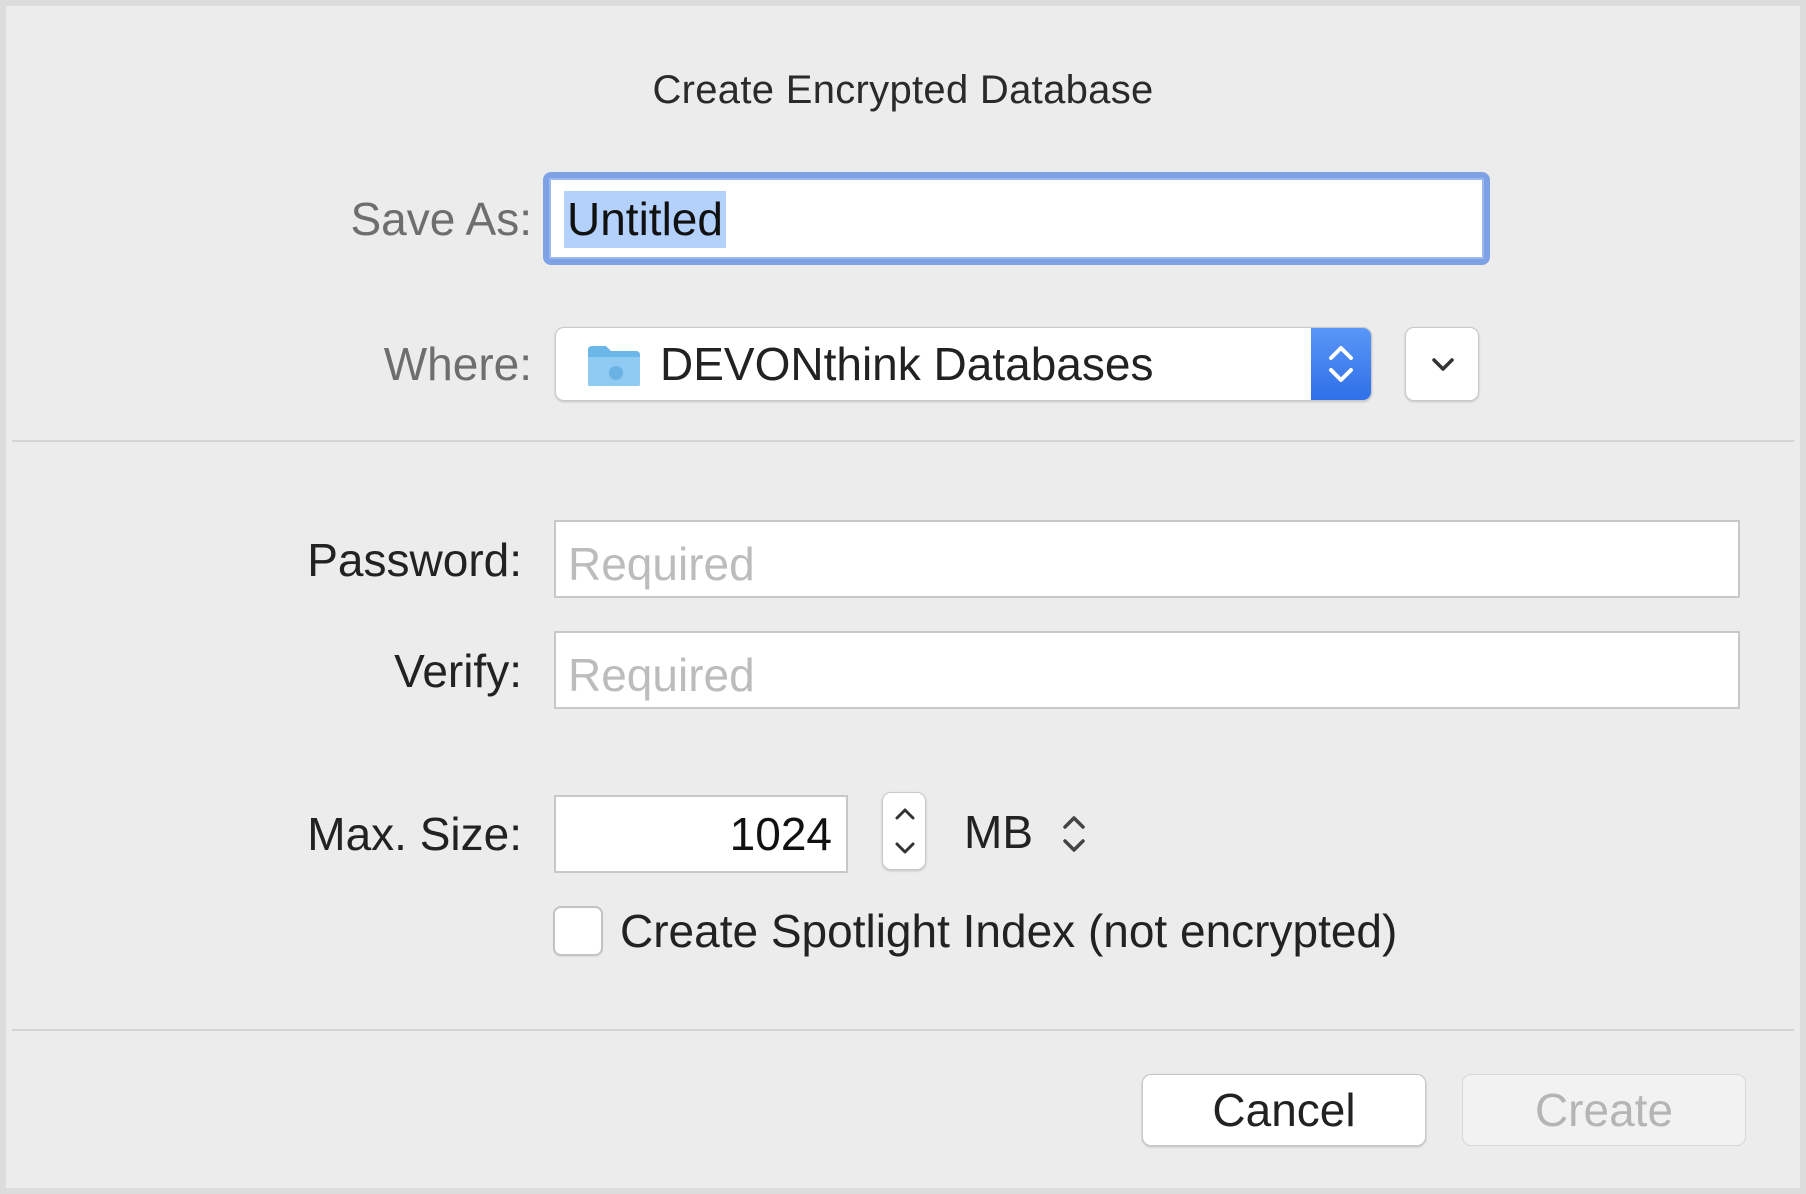 Image resolution: width=1806 pixels, height=1194 pixels. I want to click on save-as-value: Untitled, so click(645, 219).